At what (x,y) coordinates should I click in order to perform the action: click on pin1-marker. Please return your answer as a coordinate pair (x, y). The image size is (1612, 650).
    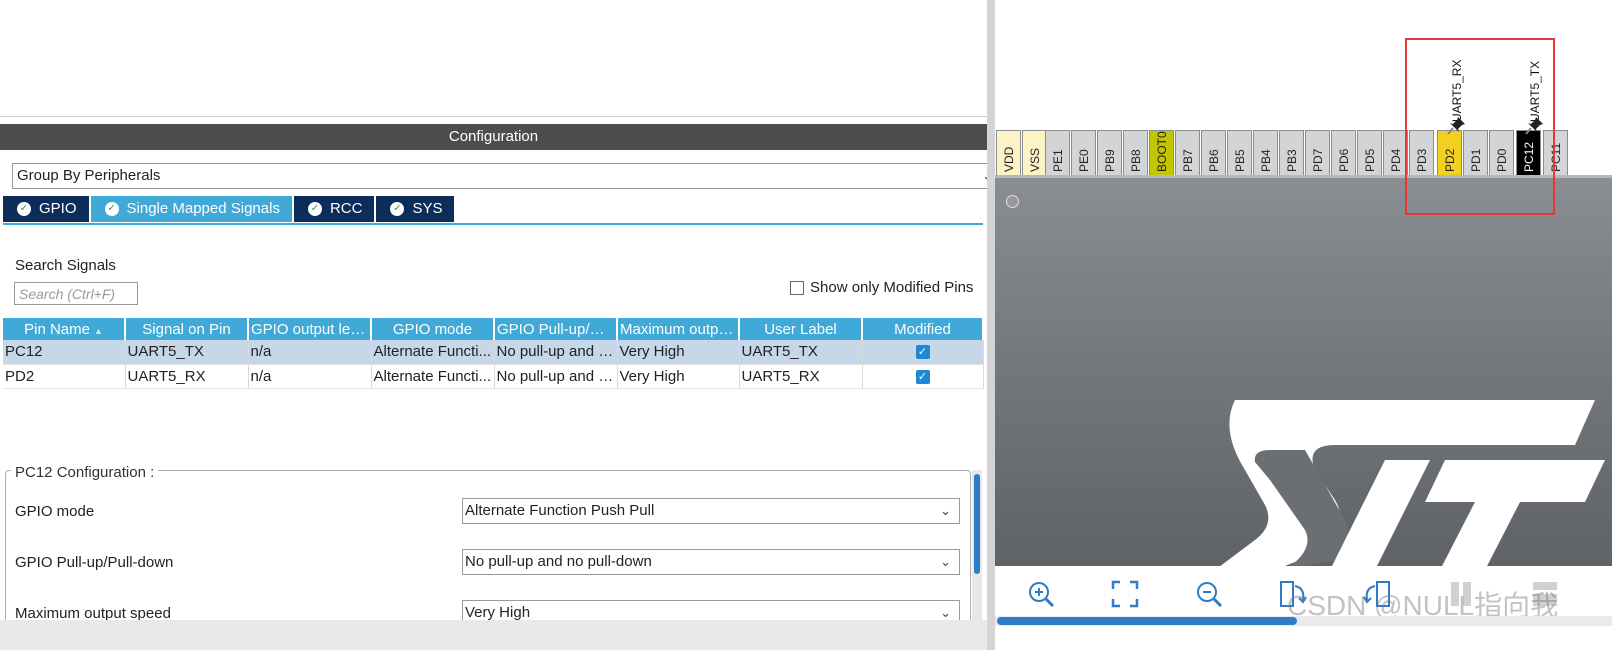
    Looking at the image, I should click on (1012, 201).